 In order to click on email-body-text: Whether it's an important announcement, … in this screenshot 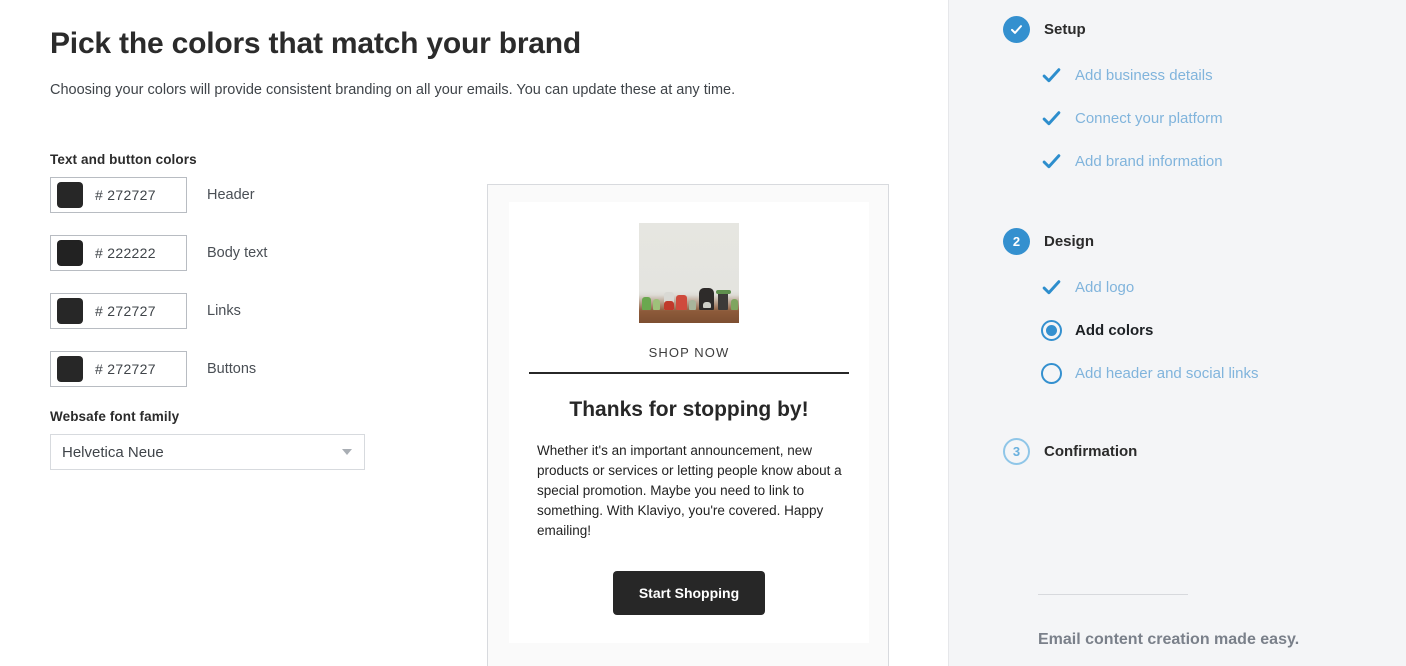, I will do `click(689, 490)`.